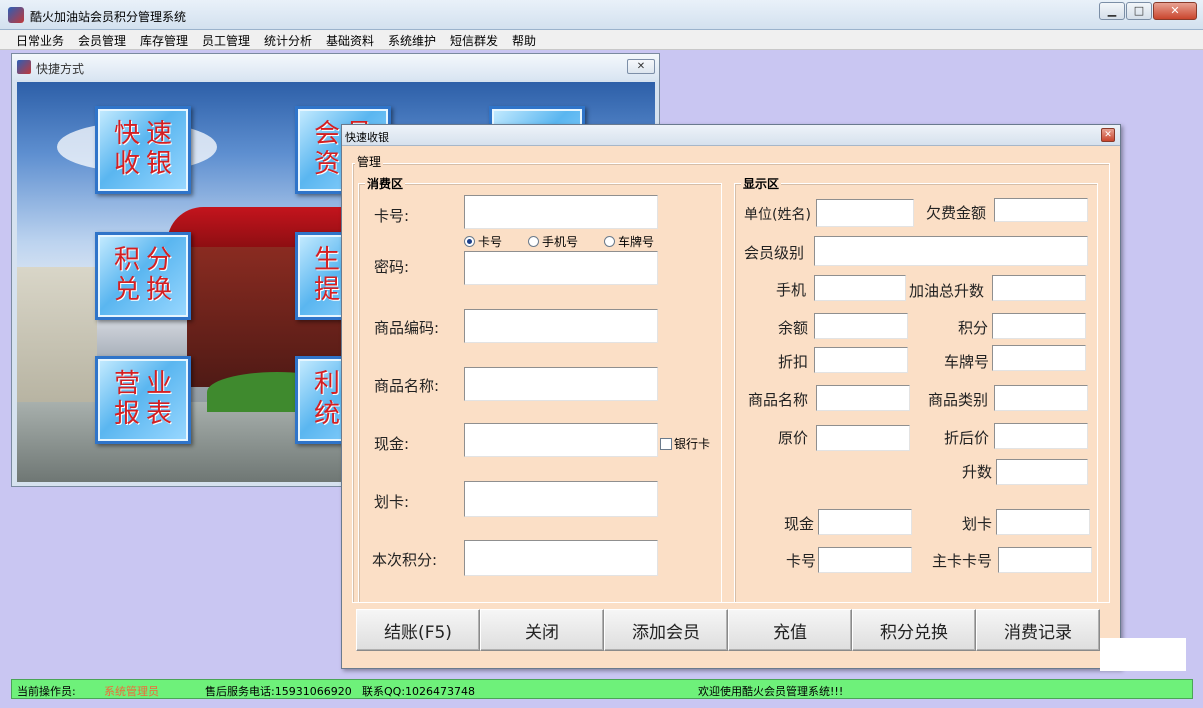  Describe the element at coordinates (956, 213) in the screenshot. I see `arrears-label: 欠费金额` at that location.